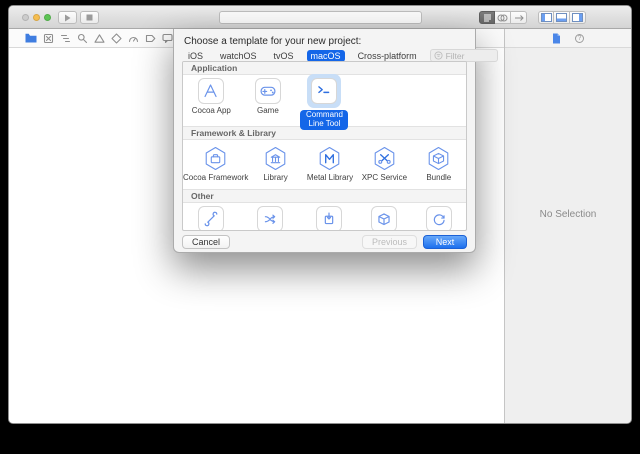  What do you see at coordinates (268, 91) in the screenshot?
I see `game-icon` at bounding box center [268, 91].